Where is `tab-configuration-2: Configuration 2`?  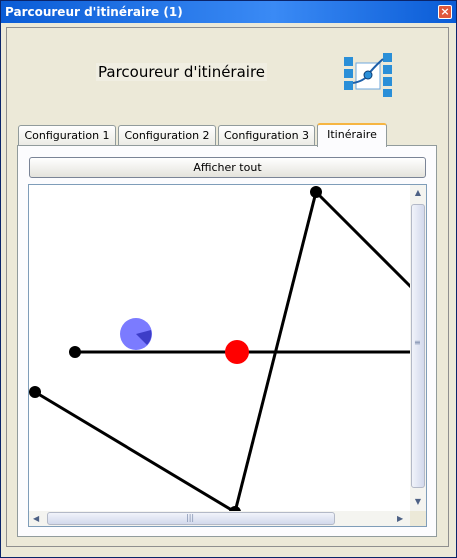
tab-configuration-2: Configuration 2 is located at coordinates (167, 135).